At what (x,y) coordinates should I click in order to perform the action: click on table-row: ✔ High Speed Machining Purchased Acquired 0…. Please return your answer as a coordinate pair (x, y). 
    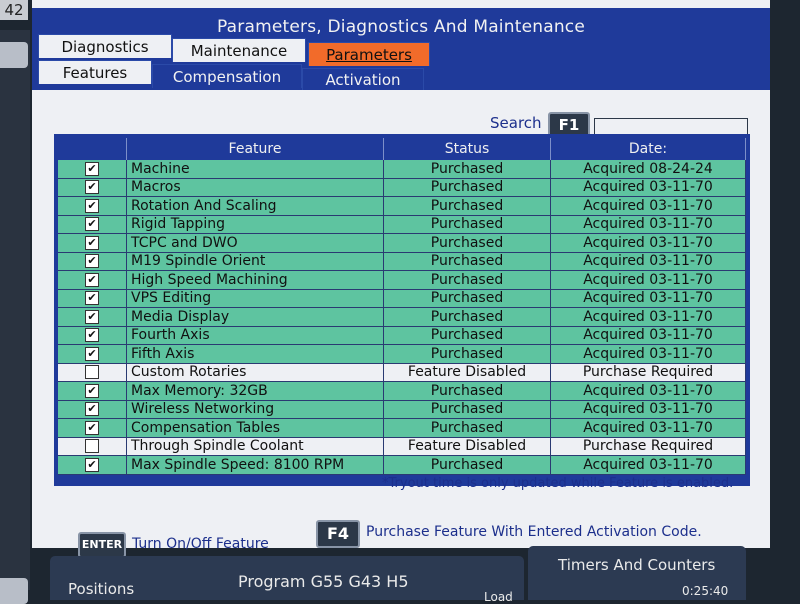
    Looking at the image, I should click on (402, 280).